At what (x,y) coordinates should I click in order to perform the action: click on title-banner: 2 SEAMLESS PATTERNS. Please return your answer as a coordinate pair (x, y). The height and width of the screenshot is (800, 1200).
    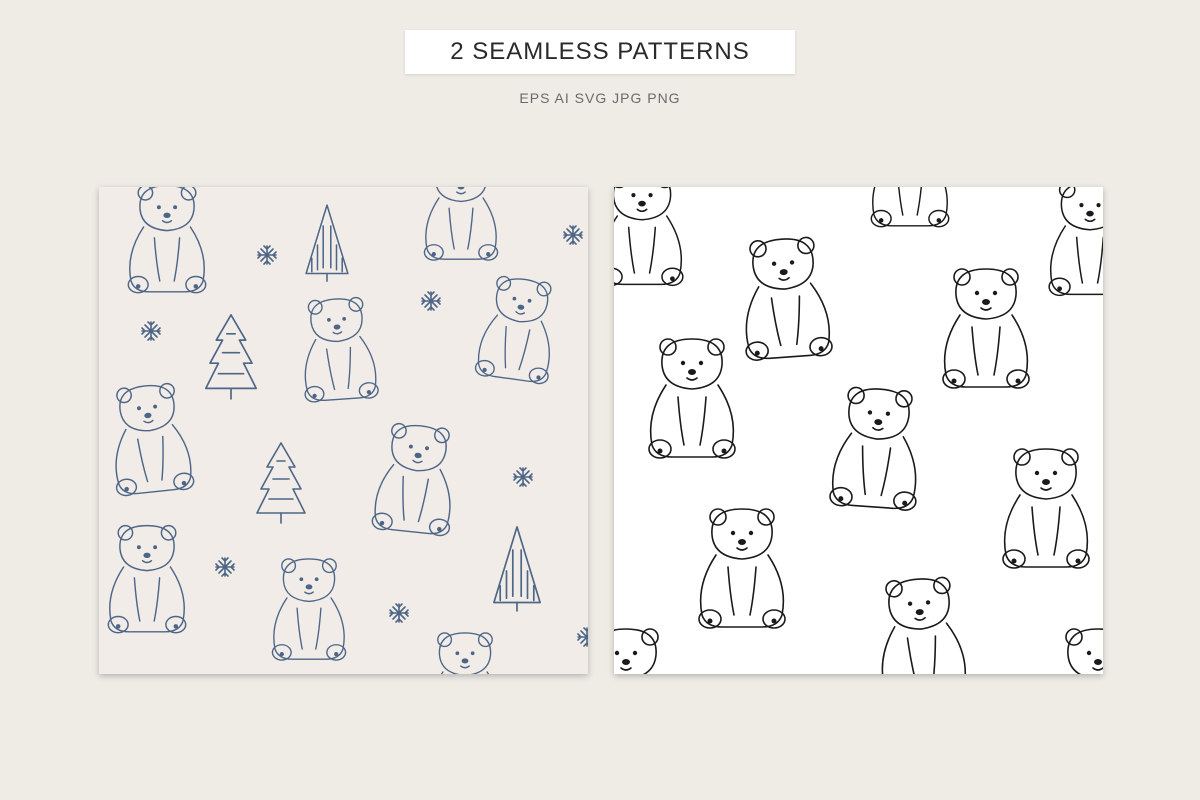
    Looking at the image, I should click on (600, 52).